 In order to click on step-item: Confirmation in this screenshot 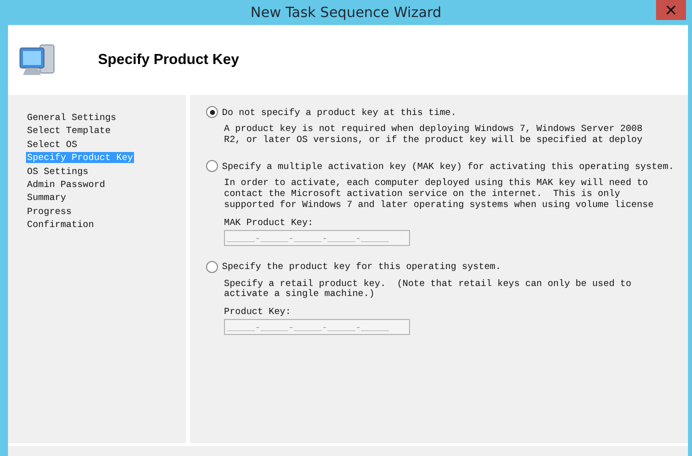, I will do `click(60, 224)`.